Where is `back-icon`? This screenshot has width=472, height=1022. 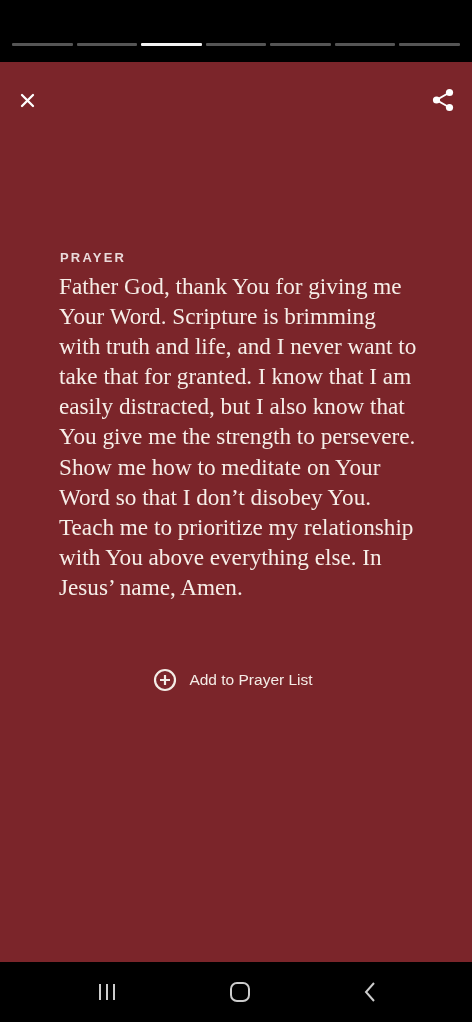 back-icon is located at coordinates (370, 992).